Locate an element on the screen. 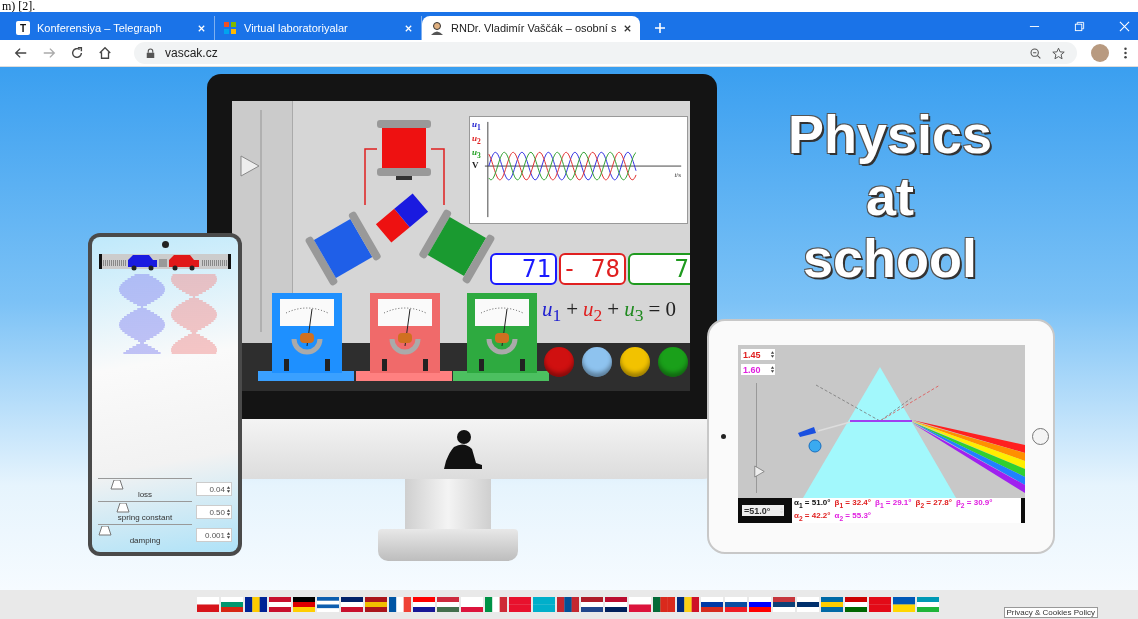 This screenshot has width=1138, height=619. home-icon is located at coordinates (105, 53).